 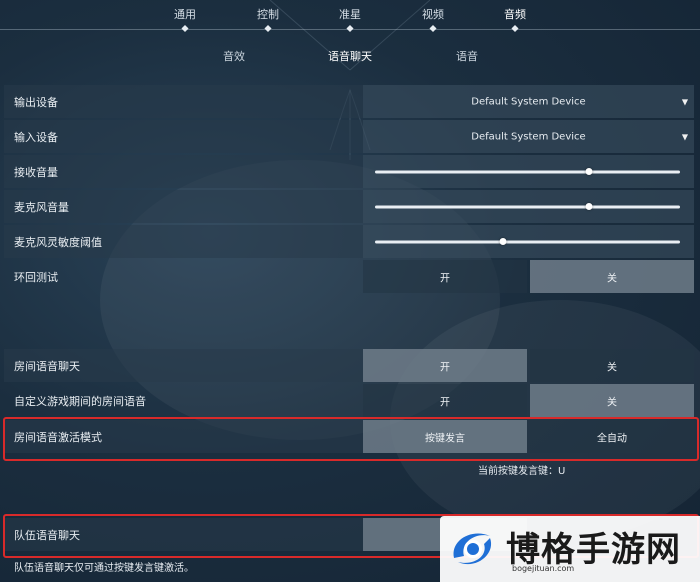 I want to click on receive-volume-row: 接收音量, so click(x=349, y=171).